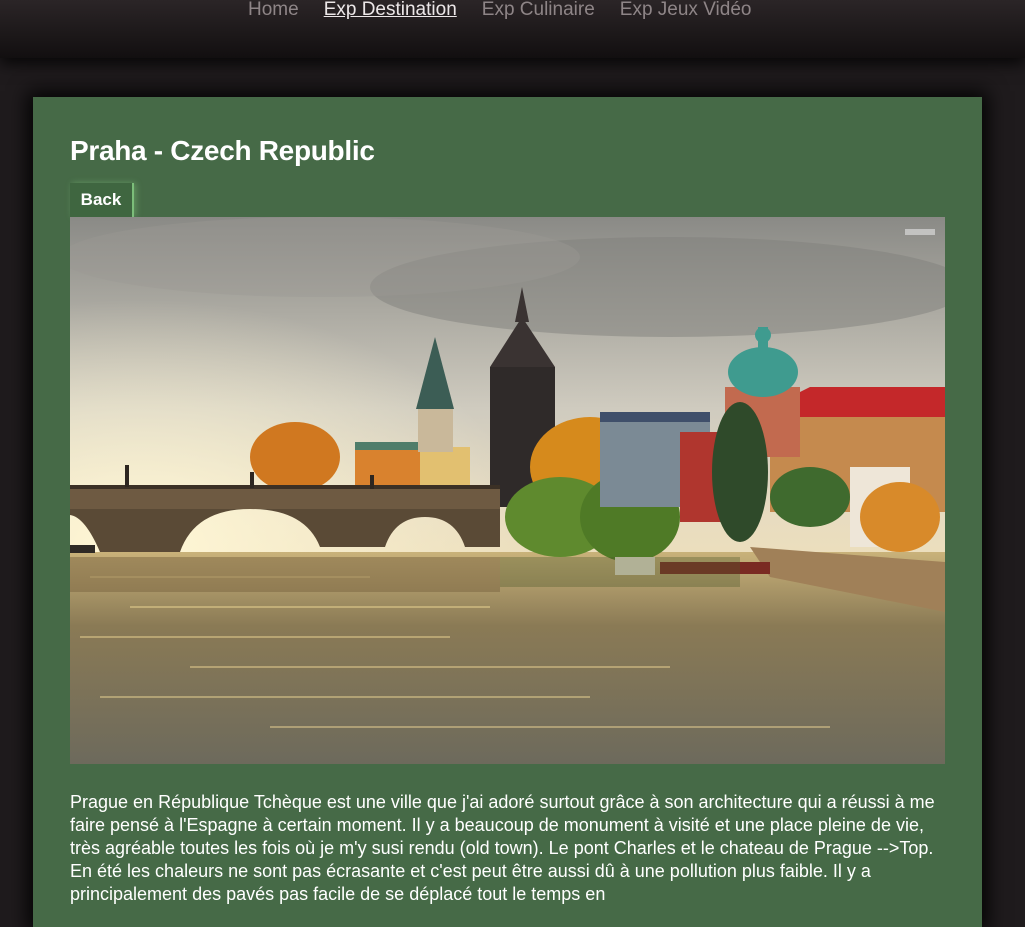 This screenshot has height=927, width=1025. What do you see at coordinates (102, 200) in the screenshot?
I see `back-button: Back` at bounding box center [102, 200].